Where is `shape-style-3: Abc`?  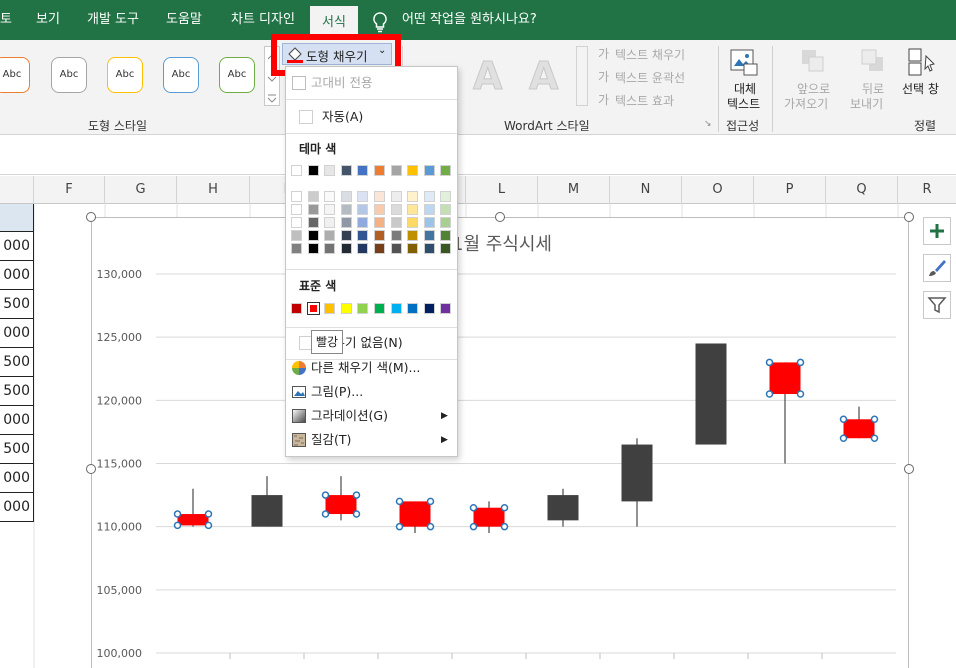 shape-style-3: Abc is located at coordinates (125, 75).